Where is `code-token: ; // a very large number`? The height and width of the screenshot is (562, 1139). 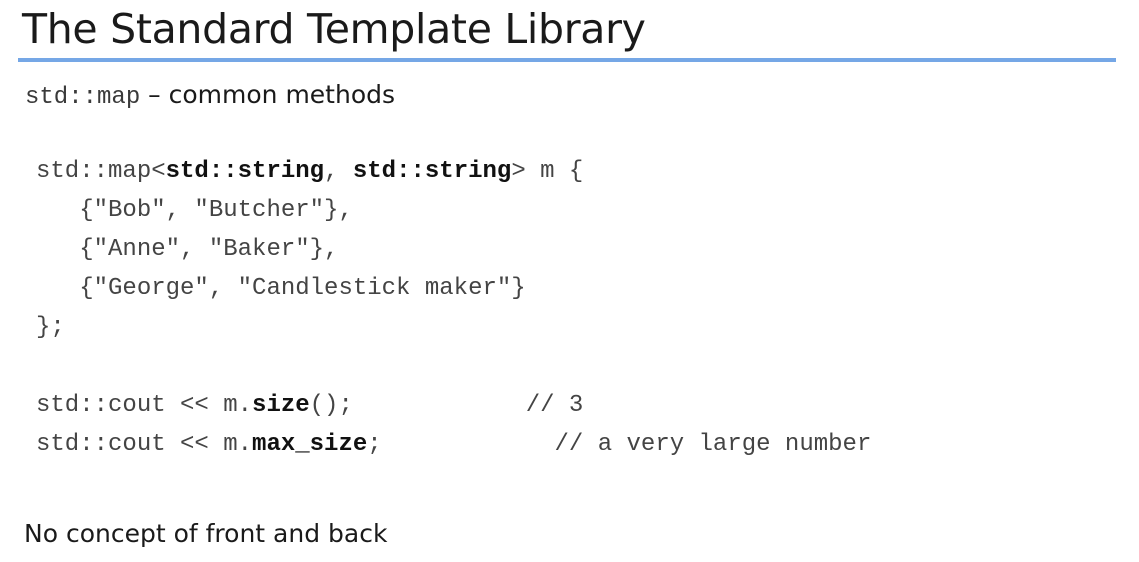 code-token: ; // a very large number is located at coordinates (619, 444).